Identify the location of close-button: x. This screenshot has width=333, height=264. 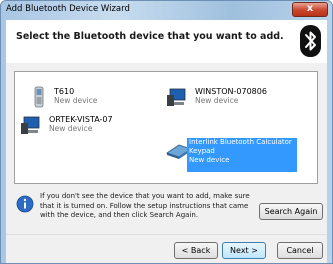
(310, 9).